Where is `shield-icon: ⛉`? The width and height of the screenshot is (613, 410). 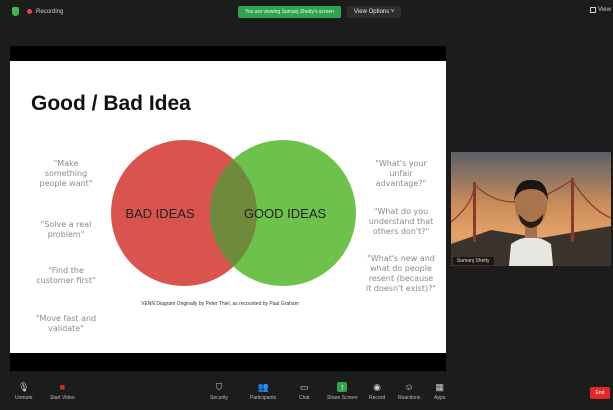
shield-icon: ⛉ is located at coordinates (219, 387).